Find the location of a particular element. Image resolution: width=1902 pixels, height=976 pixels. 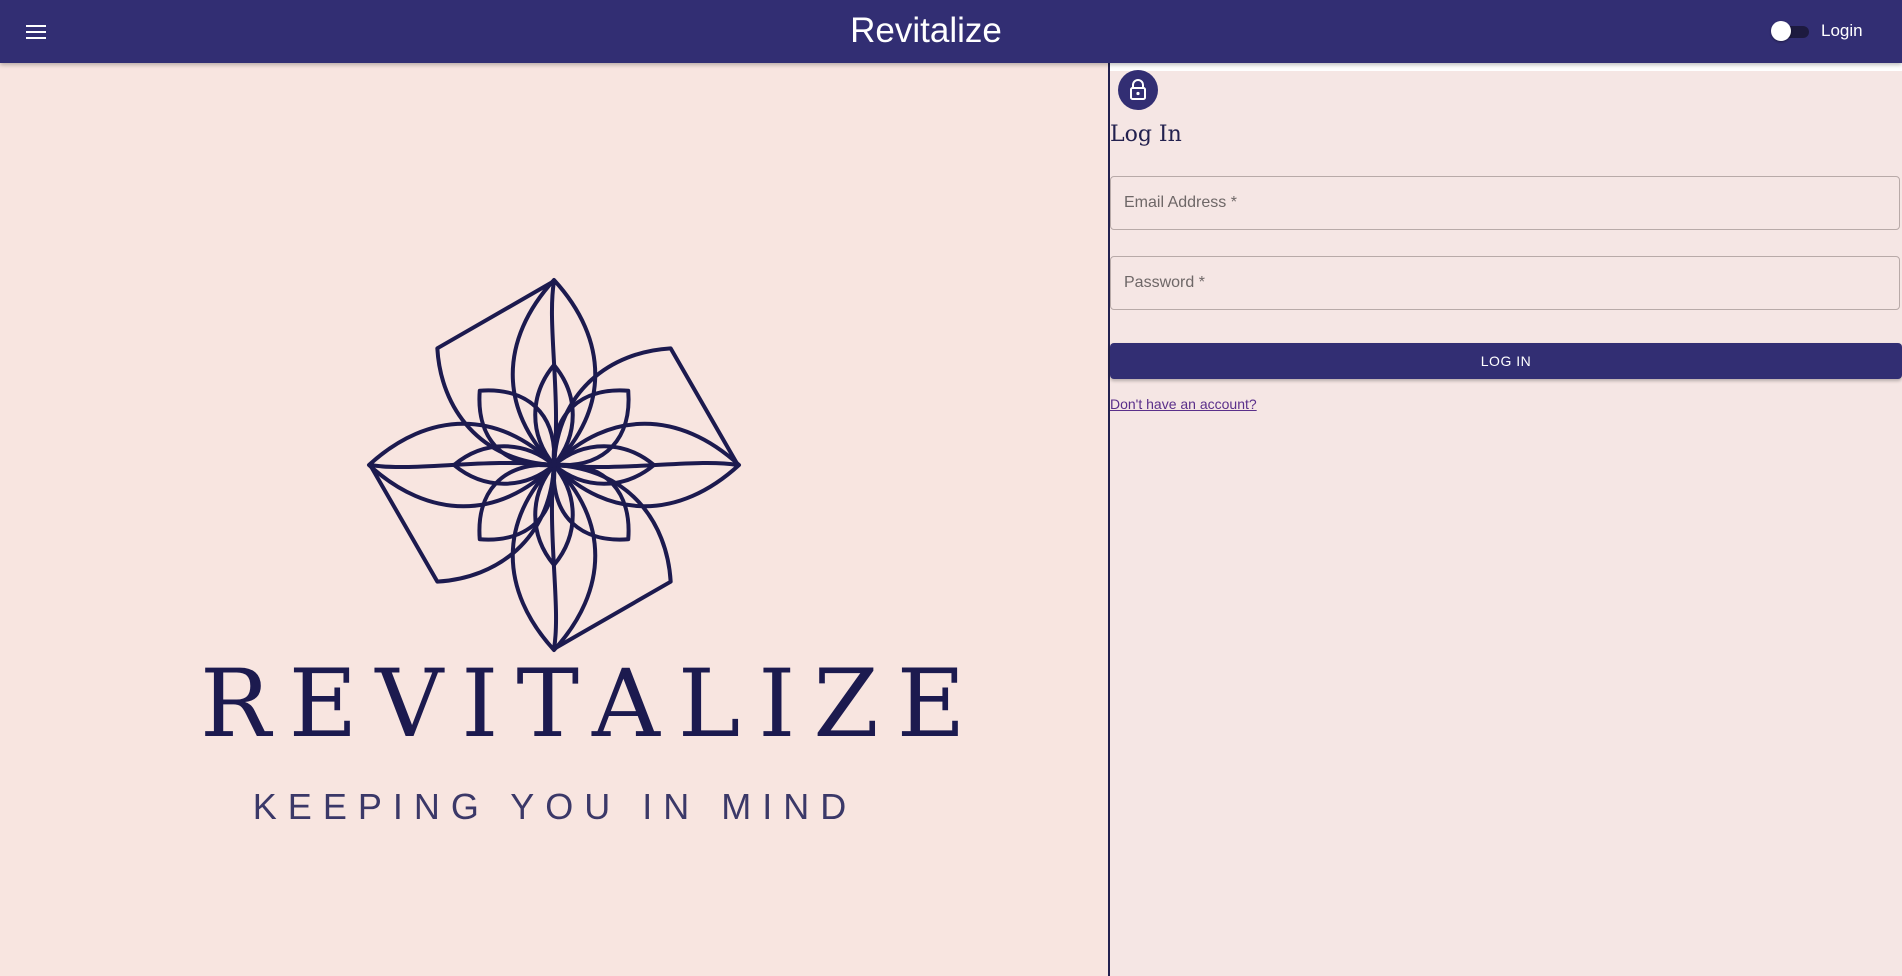

lock-icon is located at coordinates (1138, 89).